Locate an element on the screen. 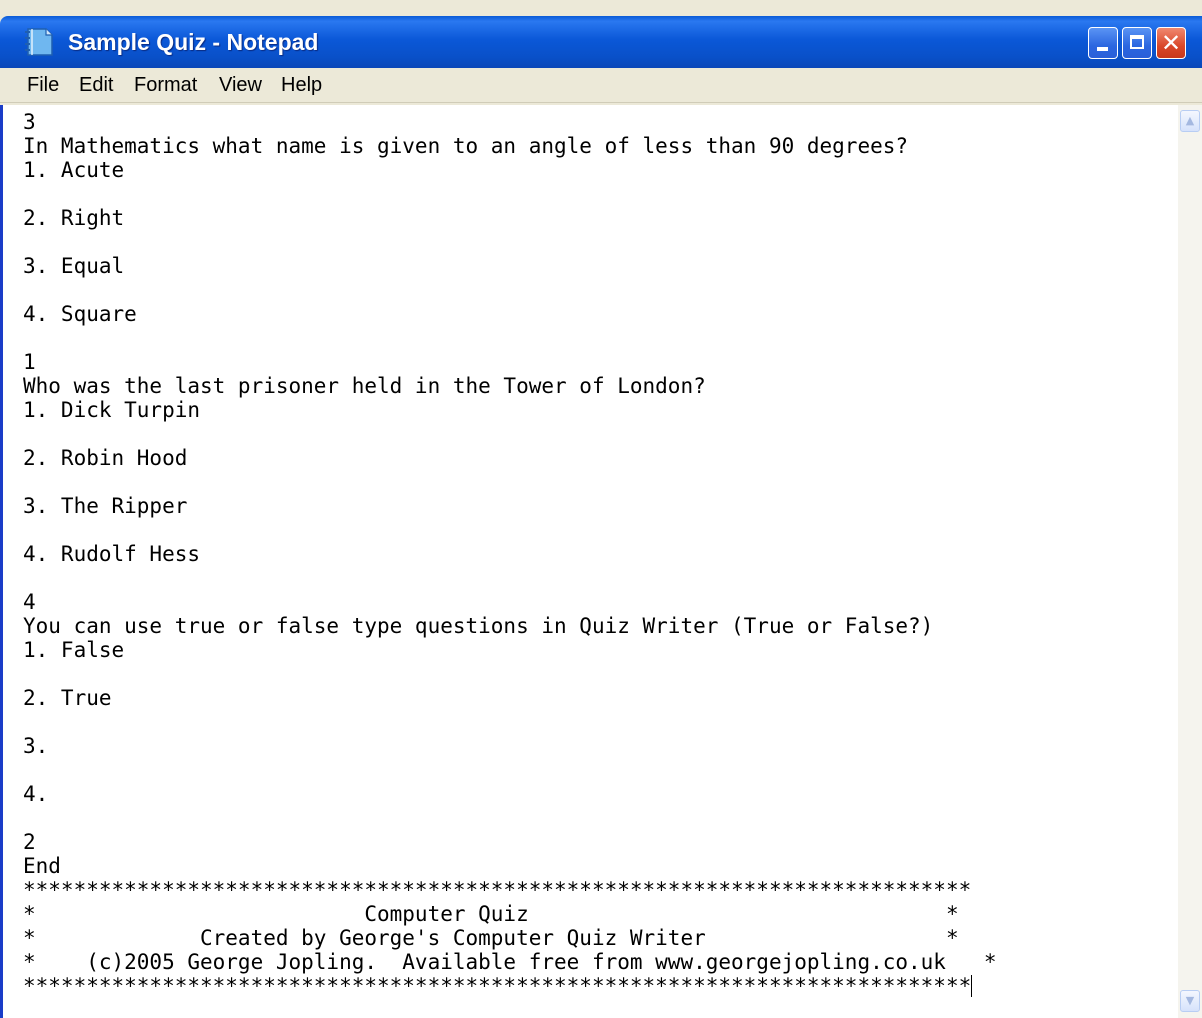 The height and width of the screenshot is (1018, 1202). text-line: 3. The Ripper is located at coordinates (105, 506).